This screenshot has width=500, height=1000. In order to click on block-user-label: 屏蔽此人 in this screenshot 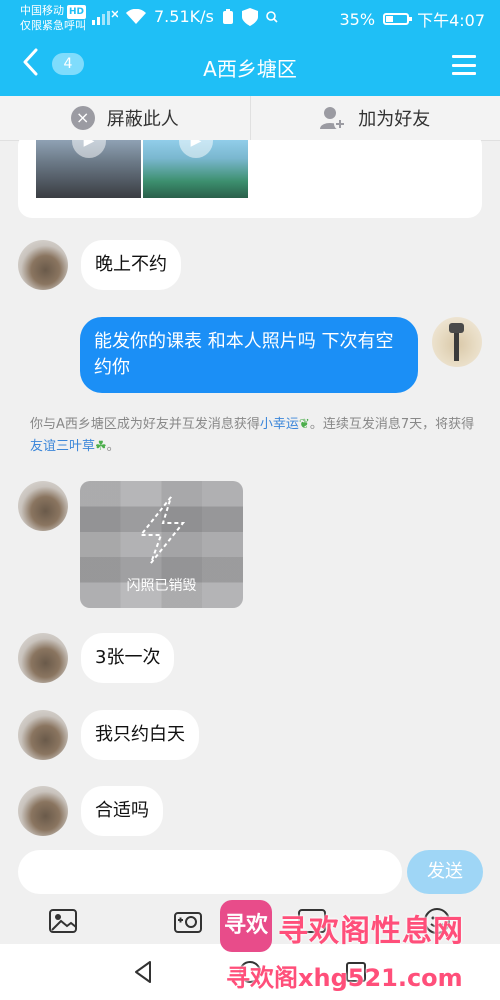, I will do `click(142, 119)`.